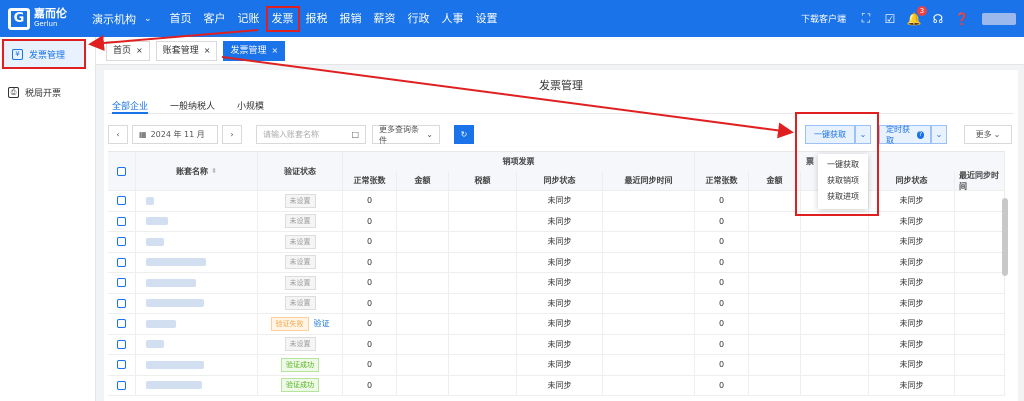 Image resolution: width=1024 pixels, height=401 pixels. What do you see at coordinates (988, 134) in the screenshot?
I see `more-button: 更多 ⌄` at bounding box center [988, 134].